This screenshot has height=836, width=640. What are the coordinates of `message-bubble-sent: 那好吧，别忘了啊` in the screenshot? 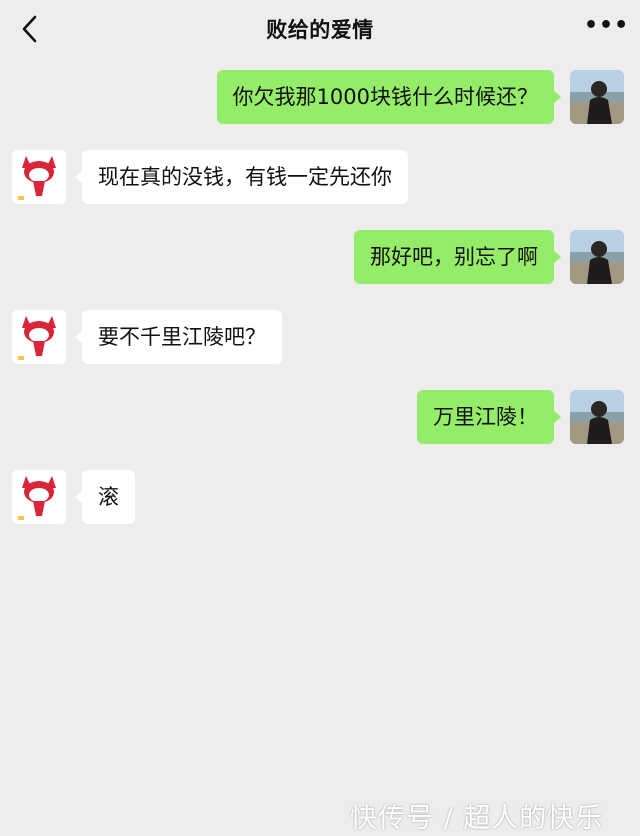 It's located at (457, 257).